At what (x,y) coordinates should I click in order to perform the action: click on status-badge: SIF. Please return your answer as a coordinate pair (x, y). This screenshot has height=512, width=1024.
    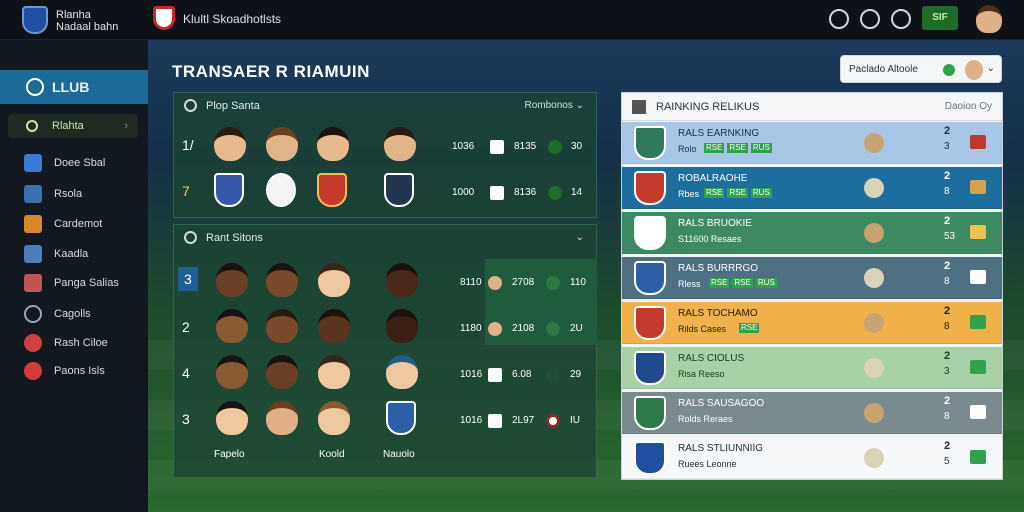
    Looking at the image, I should click on (940, 18).